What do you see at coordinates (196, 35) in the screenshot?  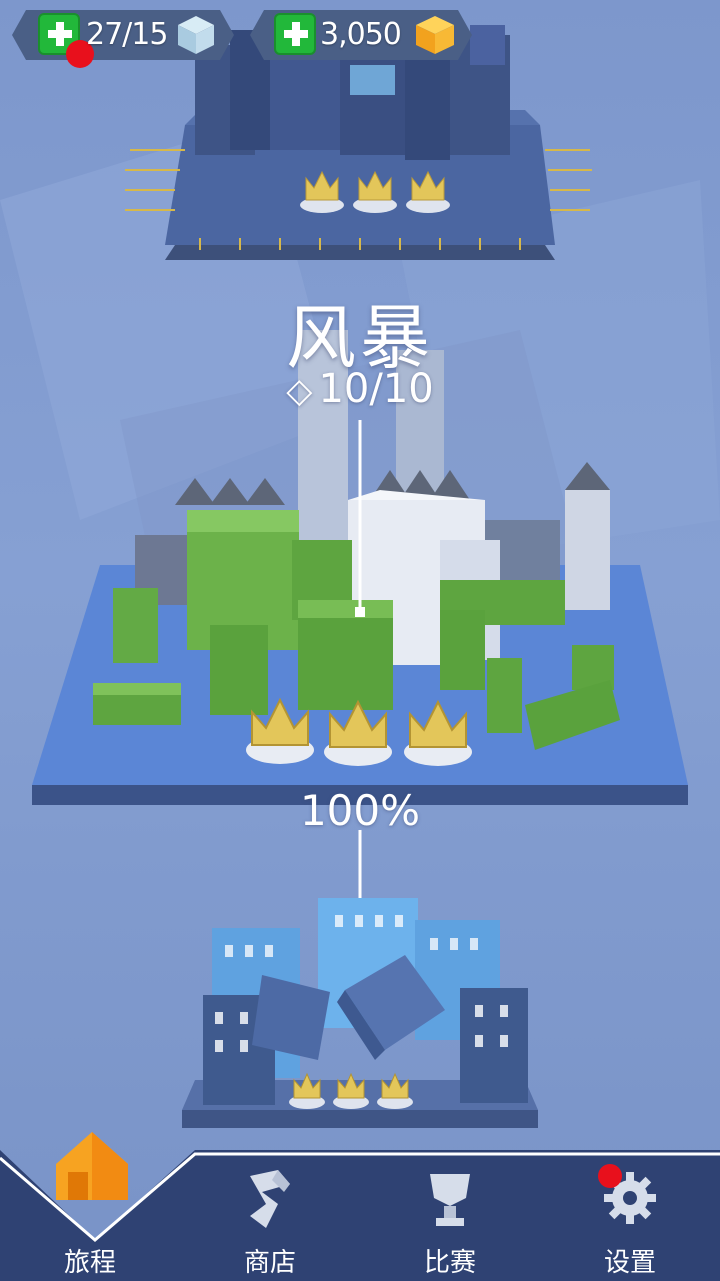 I see `ice-cube-icon` at bounding box center [196, 35].